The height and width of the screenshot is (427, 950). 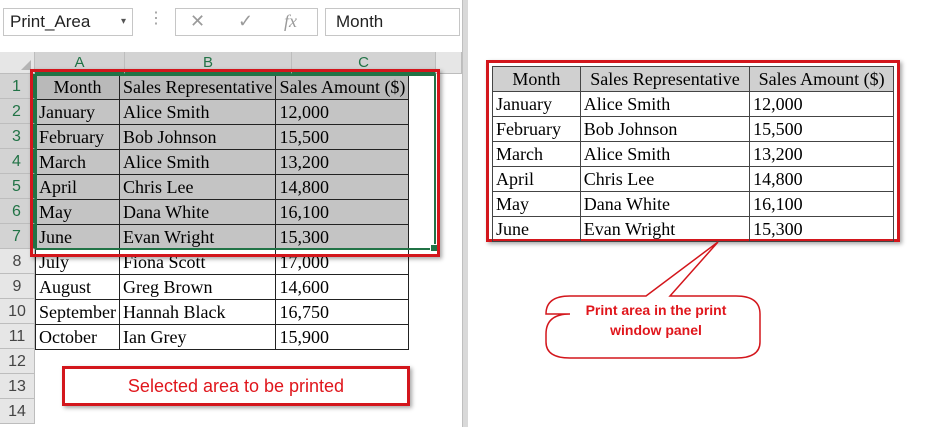 I want to click on cell: 16,750, so click(x=342, y=312).